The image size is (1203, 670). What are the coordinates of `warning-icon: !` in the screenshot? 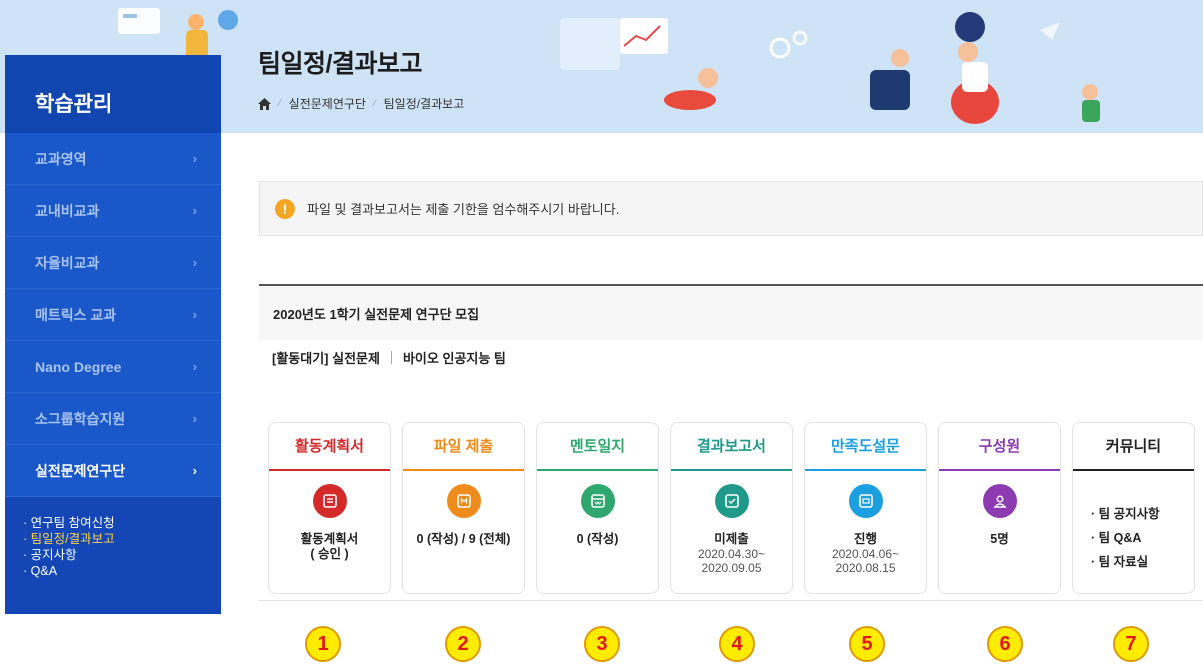 It's located at (285, 208).